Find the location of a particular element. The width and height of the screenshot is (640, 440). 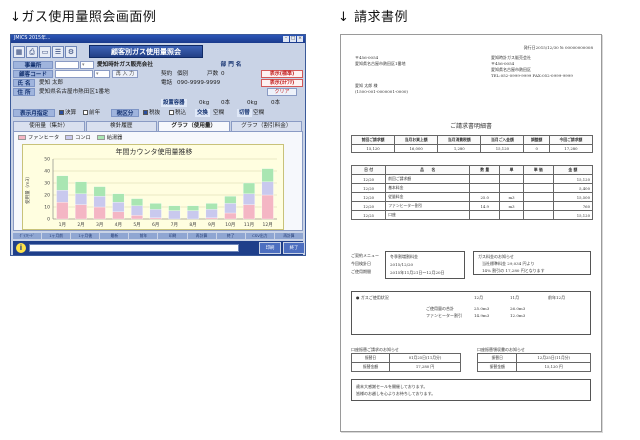

window-icon: ▭ is located at coordinates (45, 52).